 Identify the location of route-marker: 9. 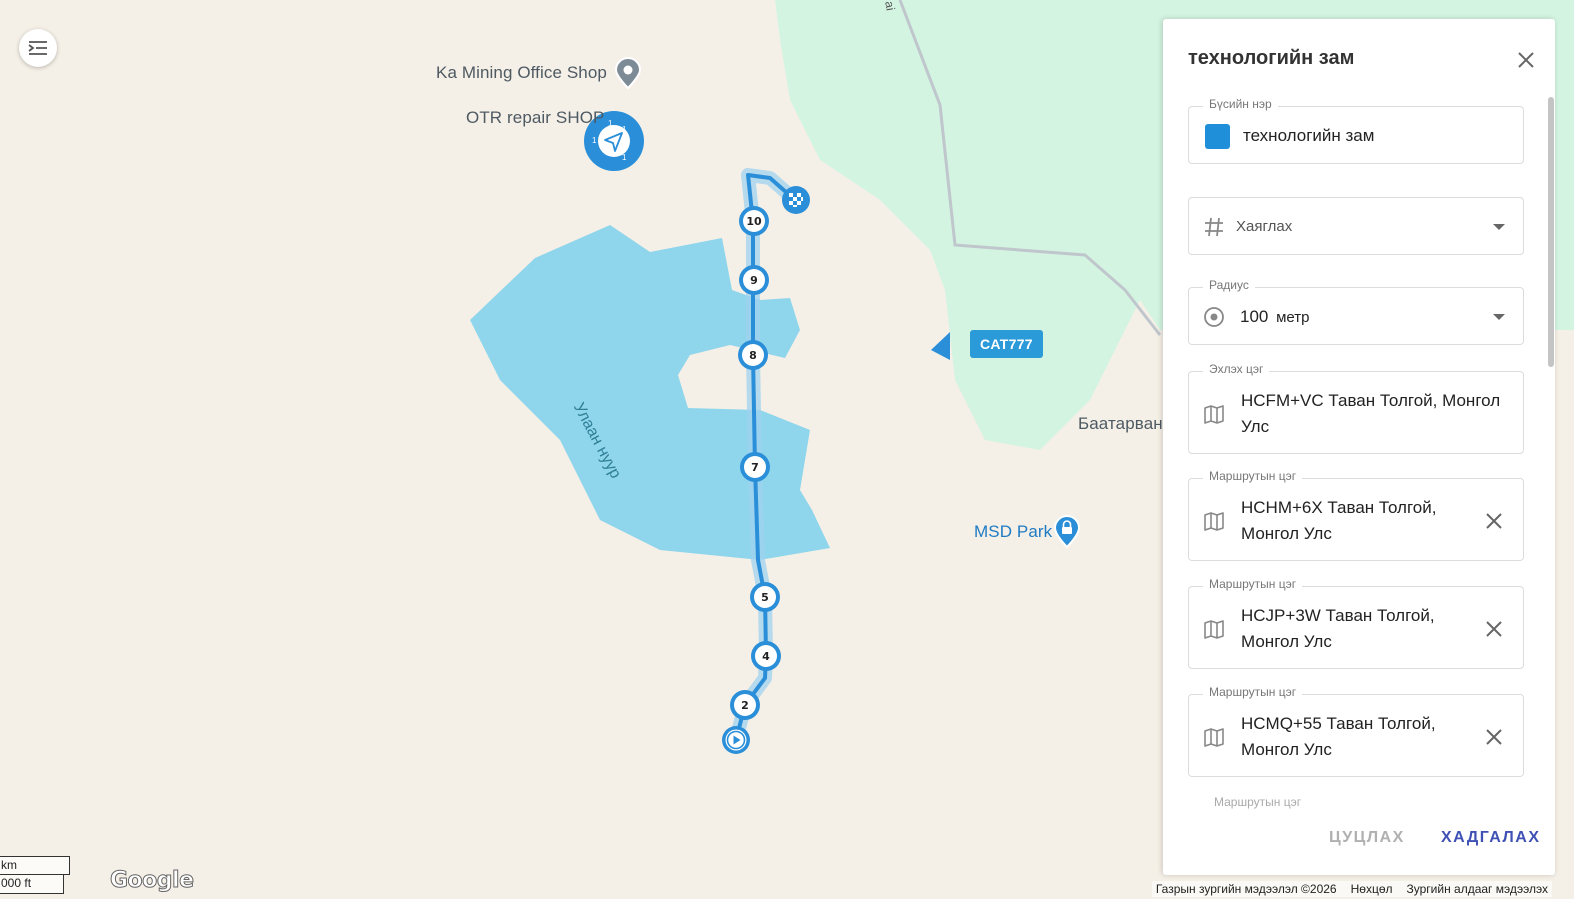
(754, 280).